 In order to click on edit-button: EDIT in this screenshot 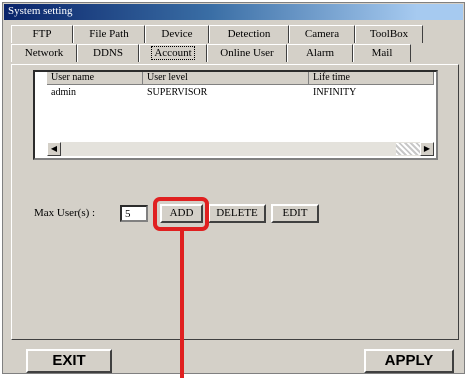, I will do `click(295, 213)`.